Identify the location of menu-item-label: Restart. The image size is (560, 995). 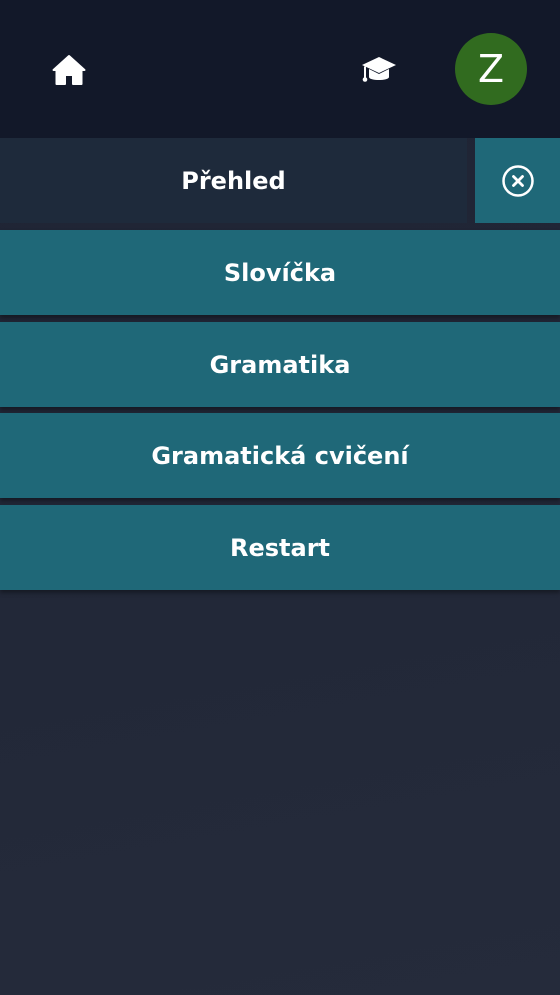
(280, 547).